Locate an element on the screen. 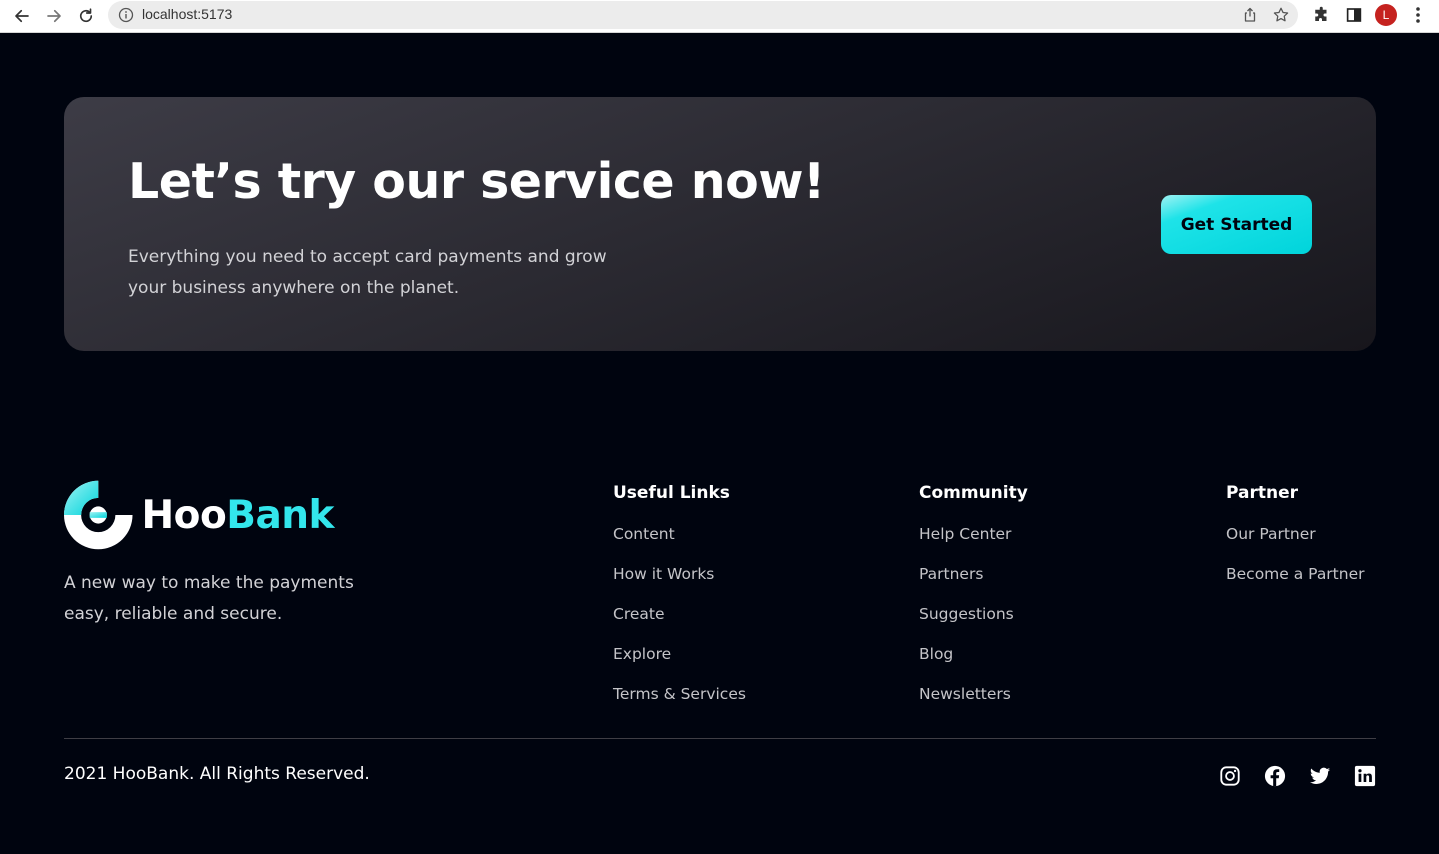 The width and height of the screenshot is (1439, 854). footer-column-title: Community is located at coordinates (973, 493).